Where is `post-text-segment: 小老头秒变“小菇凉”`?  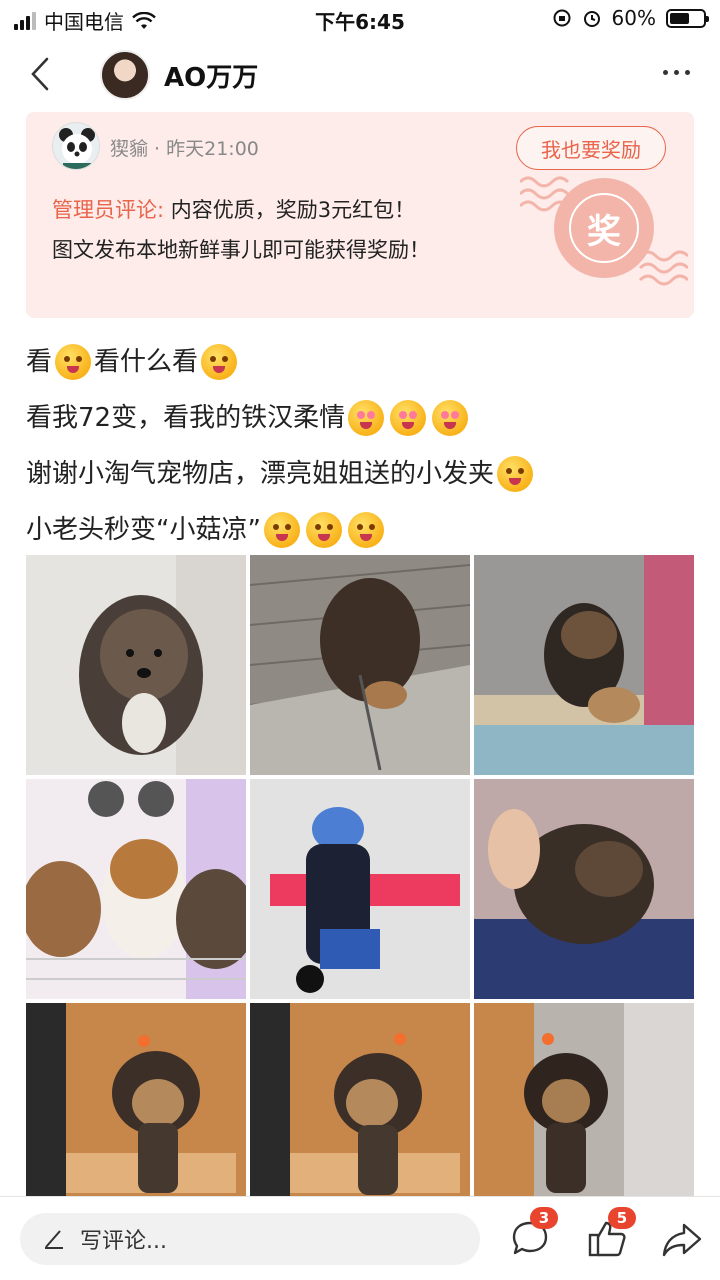
post-text-segment: 小老头秒变“小菇凉” is located at coordinates (143, 530).